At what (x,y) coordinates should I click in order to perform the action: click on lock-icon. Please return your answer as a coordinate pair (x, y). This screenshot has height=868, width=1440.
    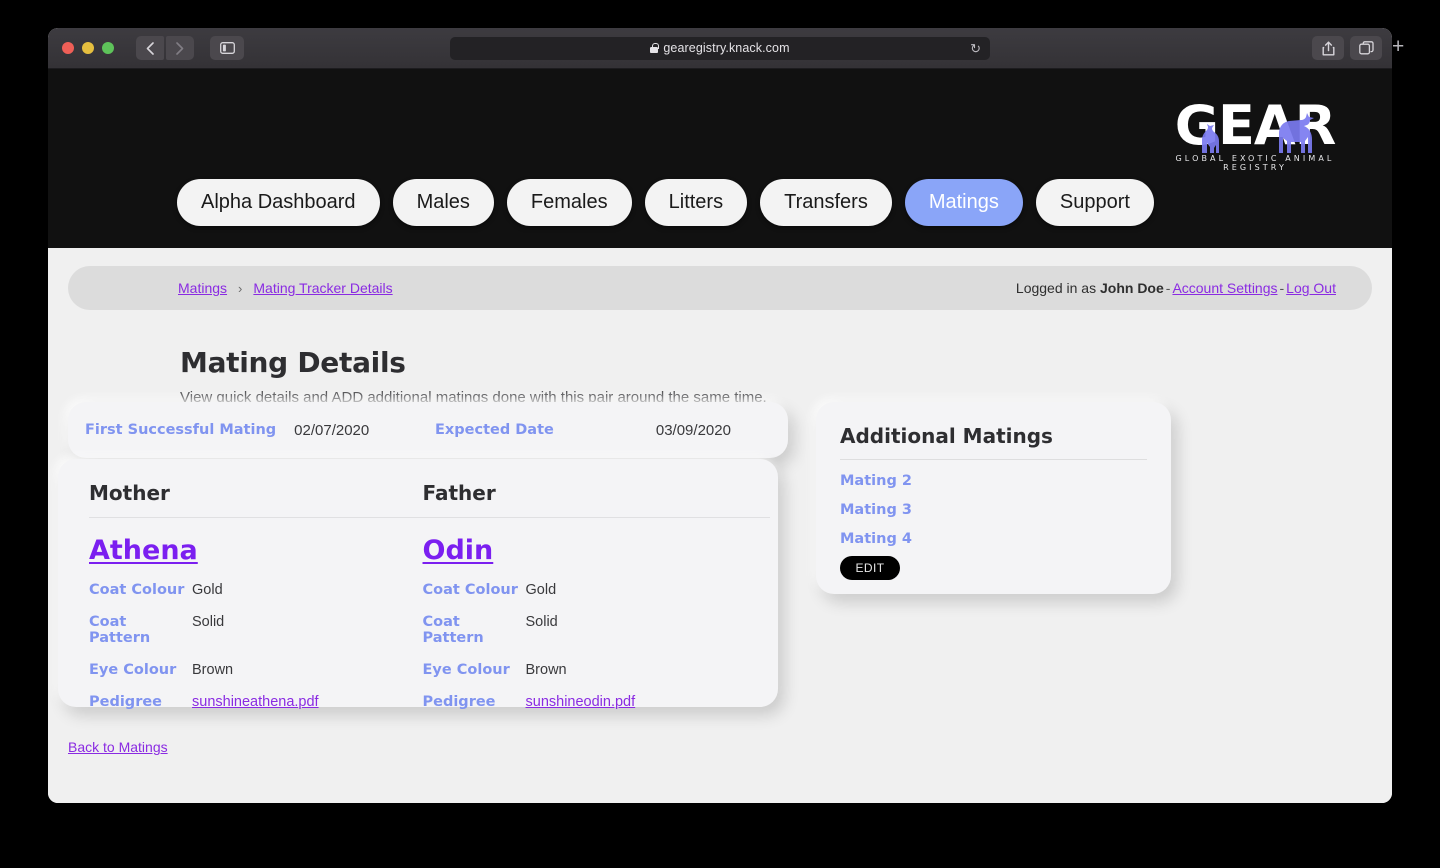
    Looking at the image, I should click on (654, 48).